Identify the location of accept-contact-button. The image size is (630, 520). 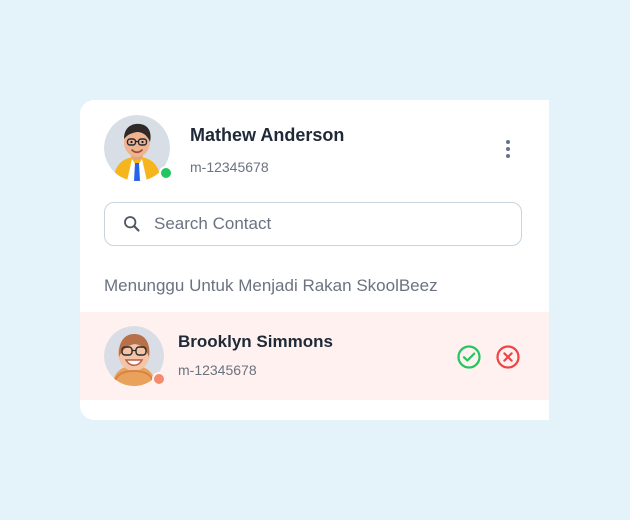
(469, 357).